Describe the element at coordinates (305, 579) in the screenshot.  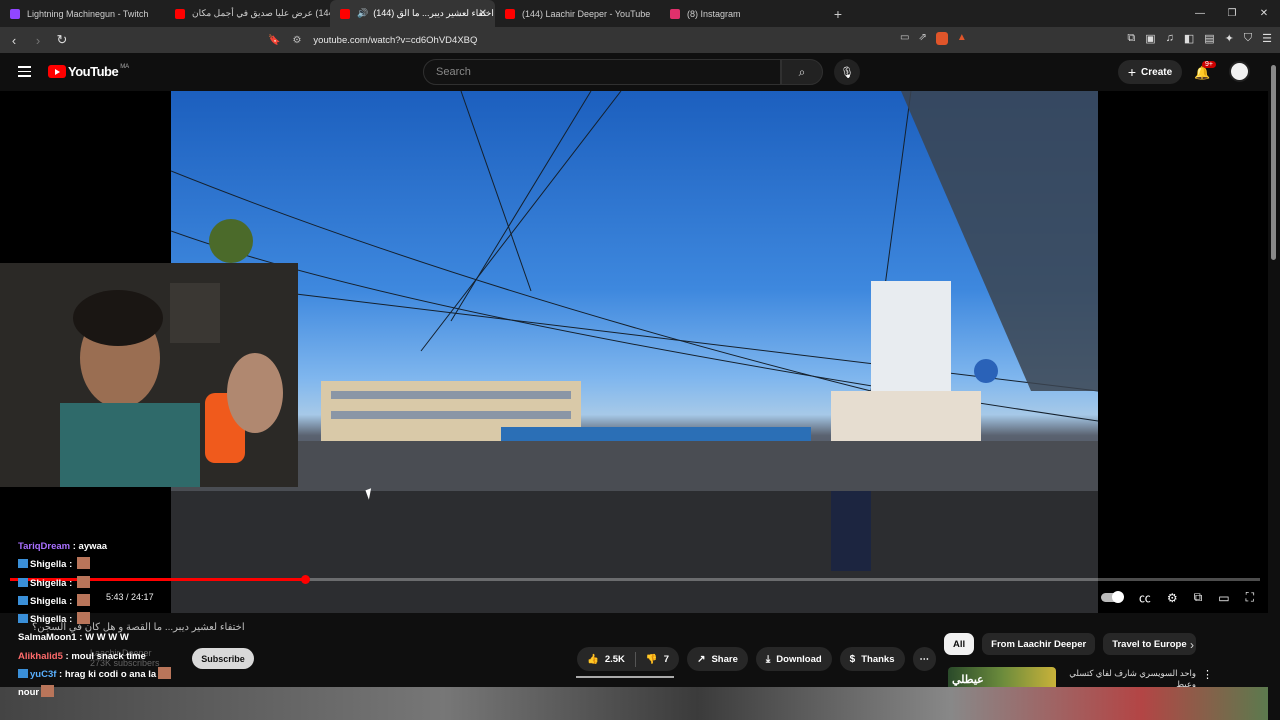
I see `scrubber-handle` at that location.